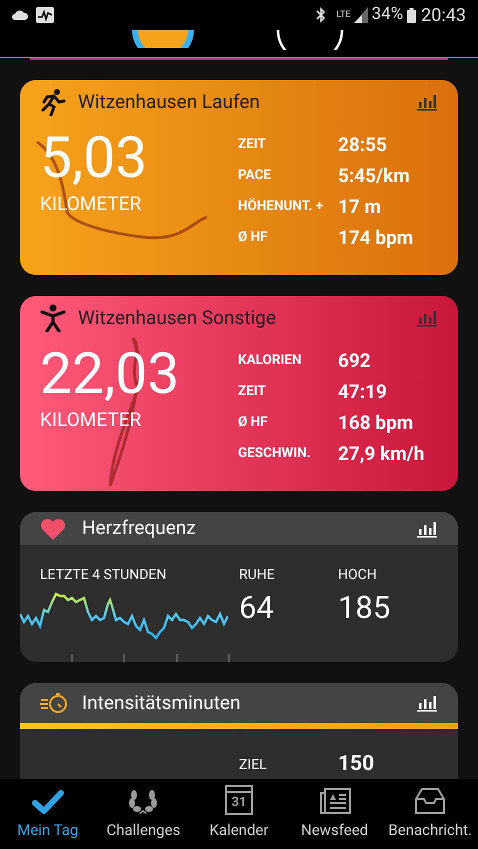  I want to click on stat-value: 692, so click(355, 360).